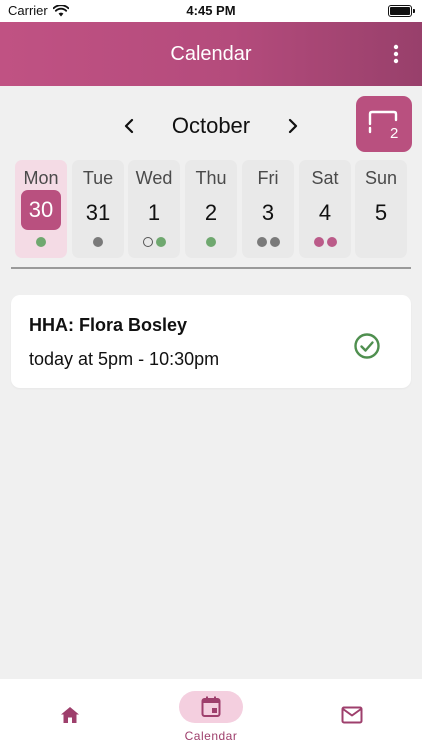 This screenshot has height=750, width=422. Describe the element at coordinates (381, 178) in the screenshot. I see `day-name: Sun` at that location.